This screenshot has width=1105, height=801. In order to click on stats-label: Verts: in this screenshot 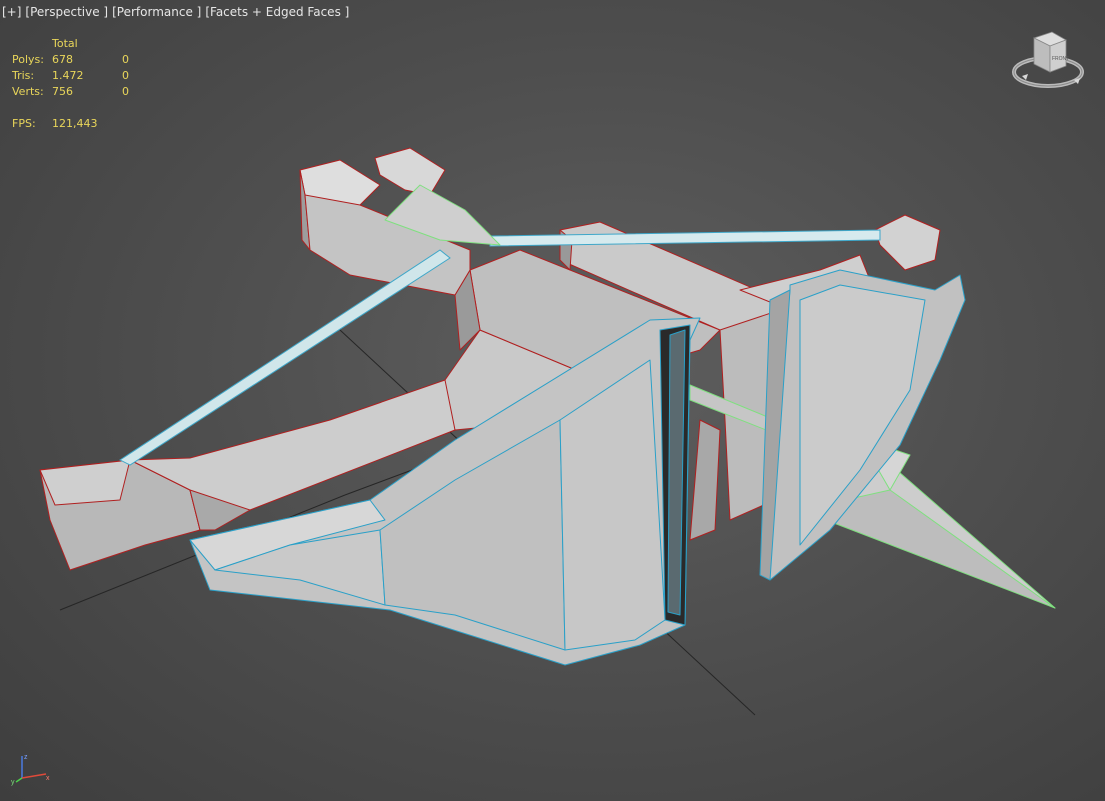, I will do `click(28, 91)`.